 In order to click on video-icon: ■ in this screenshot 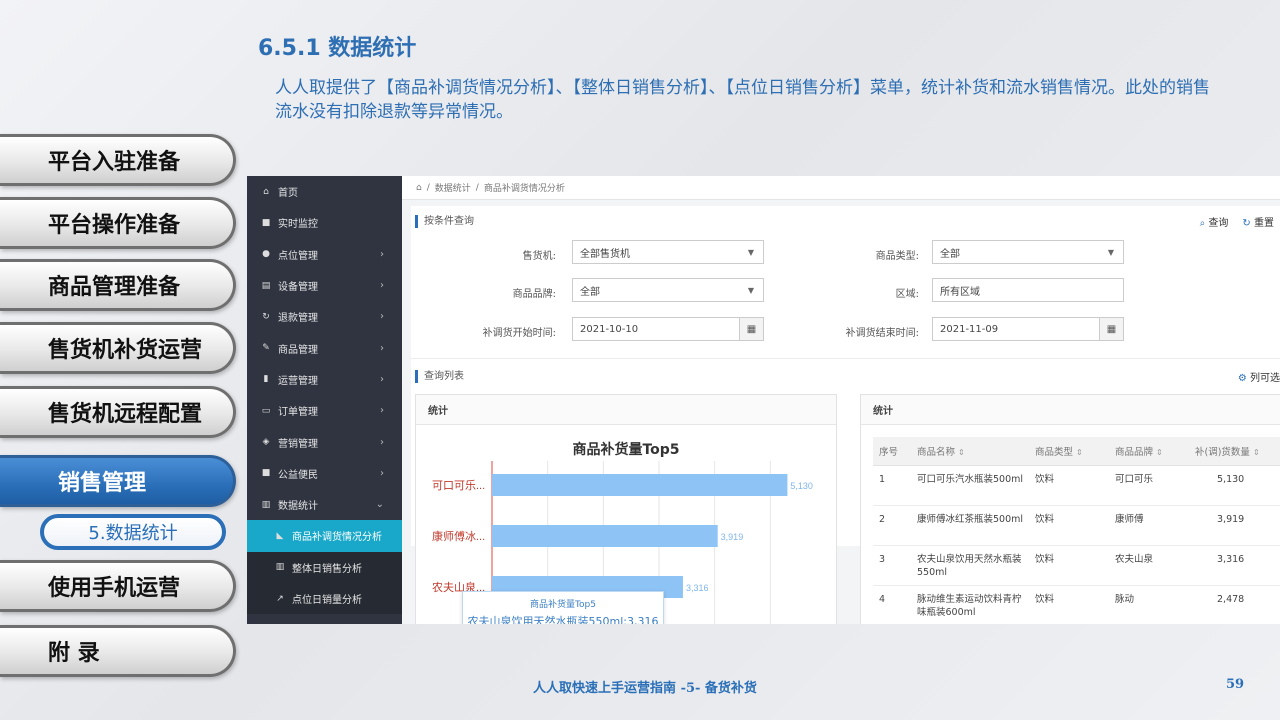, I will do `click(266, 222)`.